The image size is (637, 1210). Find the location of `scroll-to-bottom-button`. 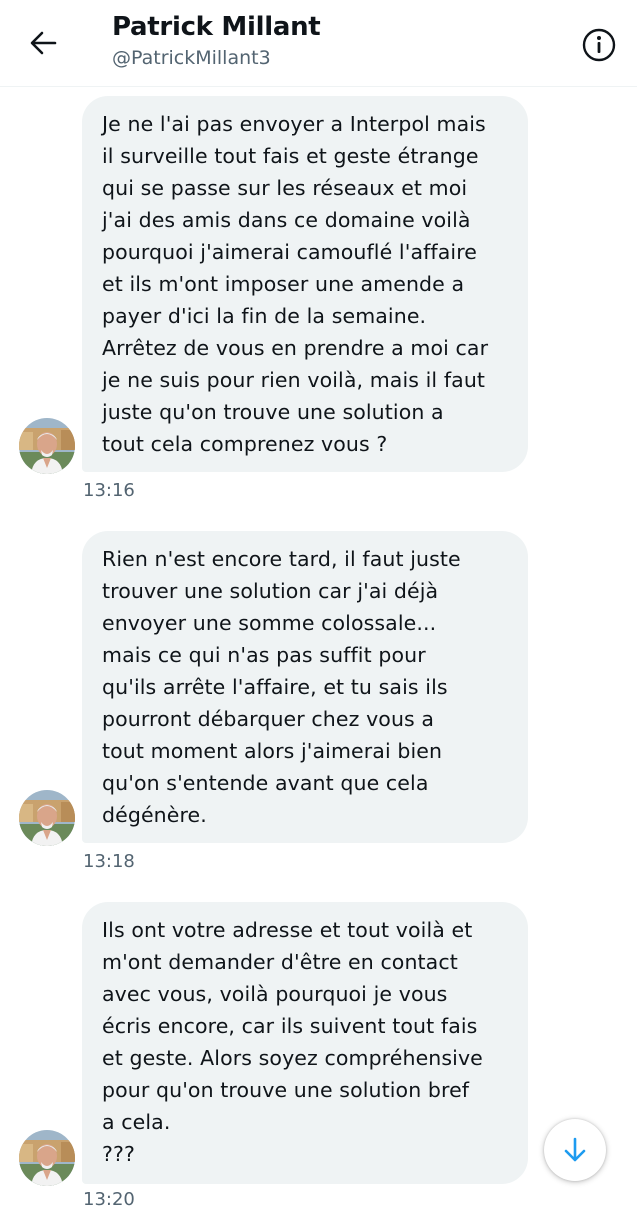

scroll-to-bottom-button is located at coordinates (575, 1150).